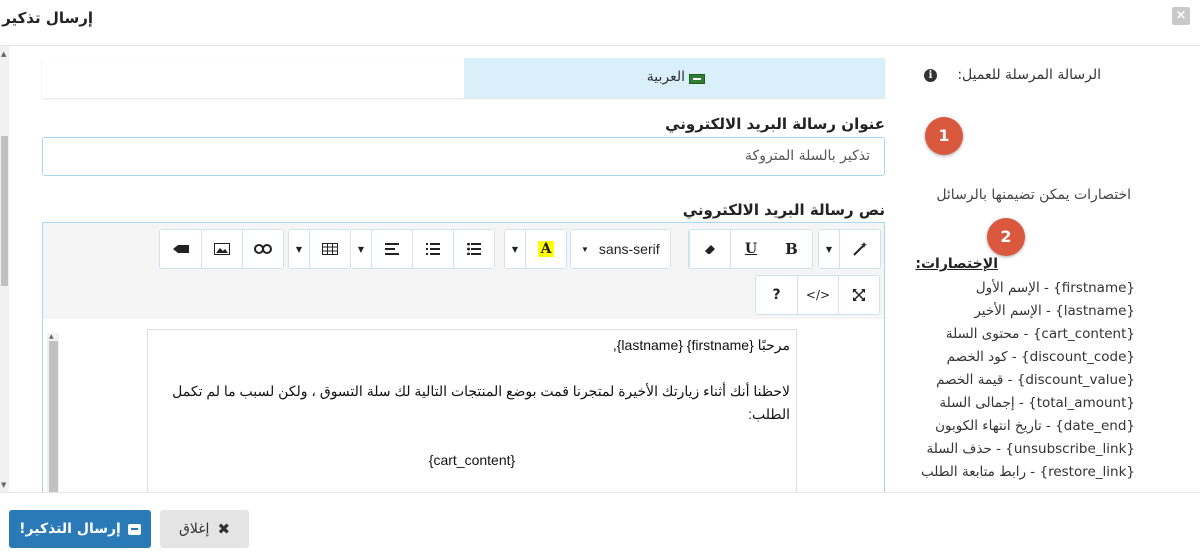 This screenshot has width=1200, height=554. I want to click on shortcut-item: {discount_code} - كود الخصم, so click(1040, 357).